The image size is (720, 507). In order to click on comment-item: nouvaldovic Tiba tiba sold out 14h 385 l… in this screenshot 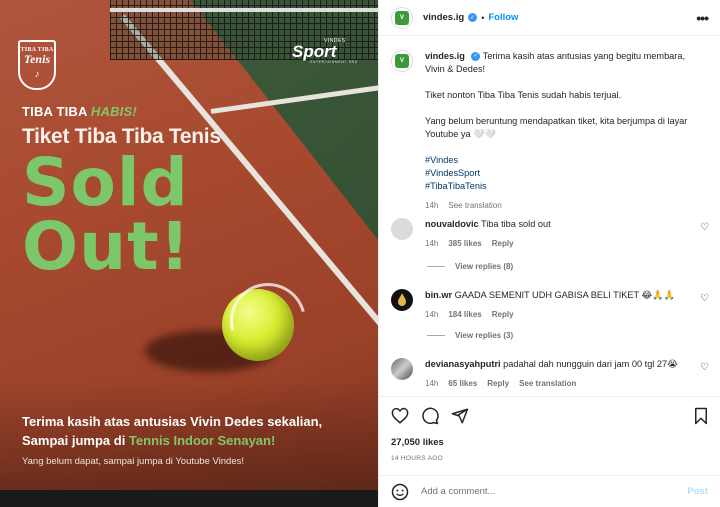, I will do `click(550, 234)`.